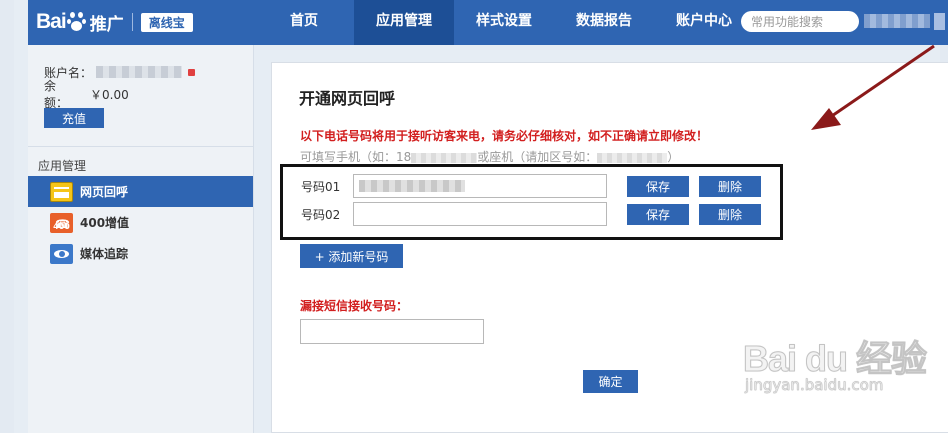 The width and height of the screenshot is (948, 433). Describe the element at coordinates (897, 21) in the screenshot. I see `username-redacted` at that location.